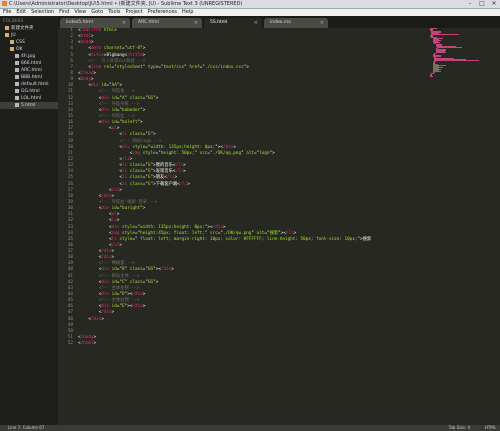 The height and width of the screenshot is (431, 500). What do you see at coordinates (35, 84) in the screenshot?
I see `sidebar-item-label: default.html` at bounding box center [35, 84].